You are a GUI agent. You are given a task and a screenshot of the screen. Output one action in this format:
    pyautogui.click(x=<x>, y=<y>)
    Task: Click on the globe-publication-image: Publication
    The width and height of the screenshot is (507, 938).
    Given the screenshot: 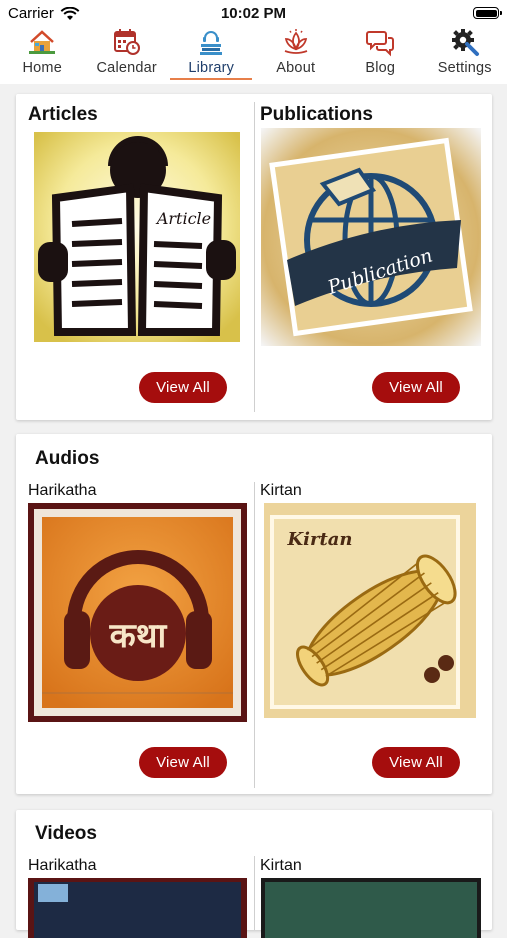 What is the action you would take?
    pyautogui.click(x=371, y=237)
    